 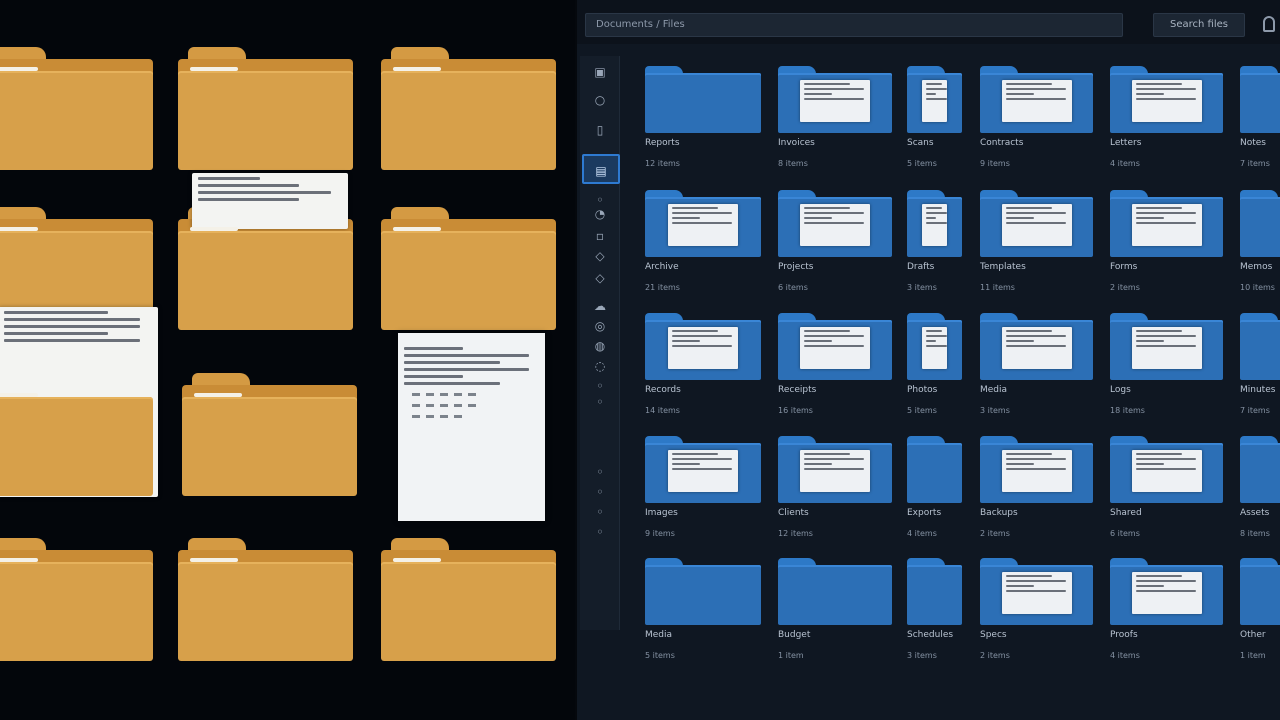 What do you see at coordinates (1260, 368) in the screenshot?
I see `folder-item: Minutes 7 items` at bounding box center [1260, 368].